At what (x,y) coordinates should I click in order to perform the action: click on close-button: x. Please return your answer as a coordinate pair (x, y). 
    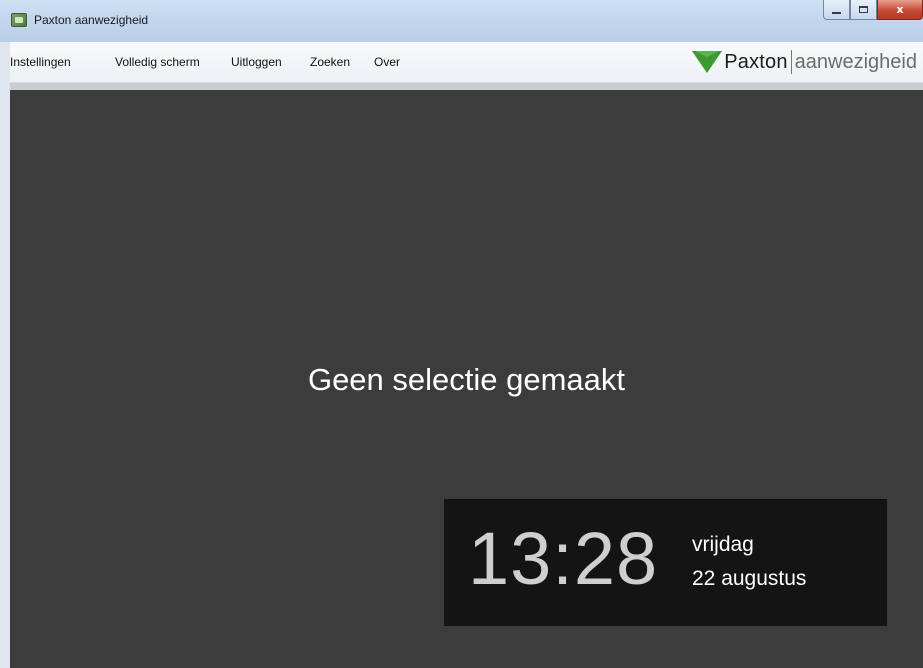
    Looking at the image, I should click on (900, 10).